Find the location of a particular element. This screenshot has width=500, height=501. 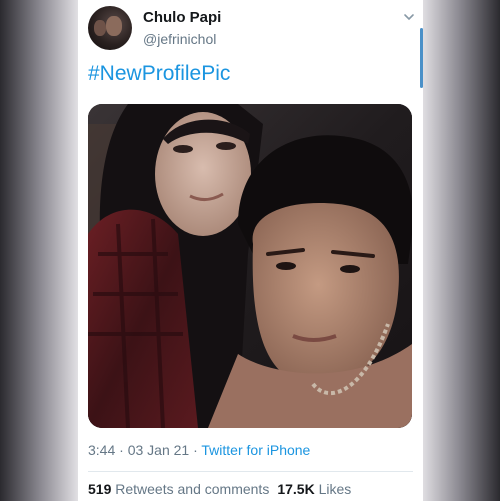

hashtag-link: #NewProfilePic is located at coordinates (159, 74).